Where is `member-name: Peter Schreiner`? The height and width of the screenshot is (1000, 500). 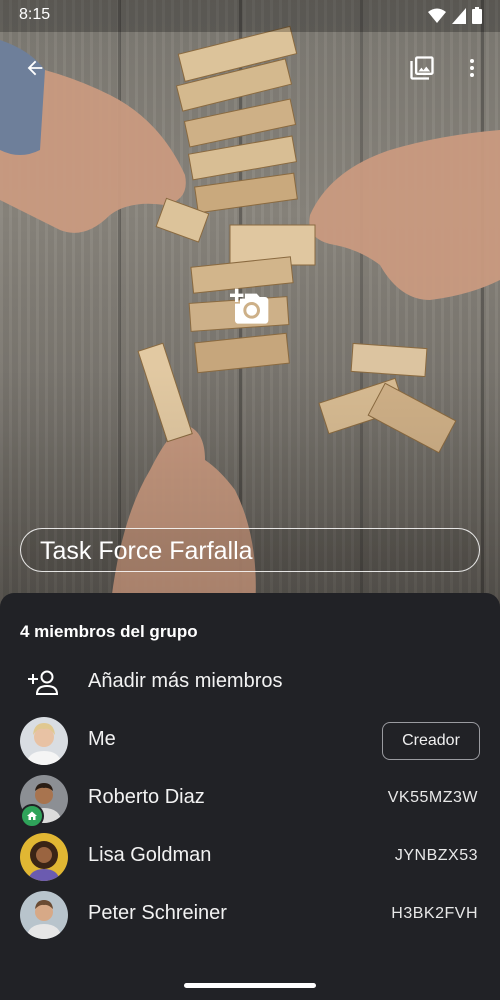
member-name: Peter Schreiner is located at coordinates (157, 913).